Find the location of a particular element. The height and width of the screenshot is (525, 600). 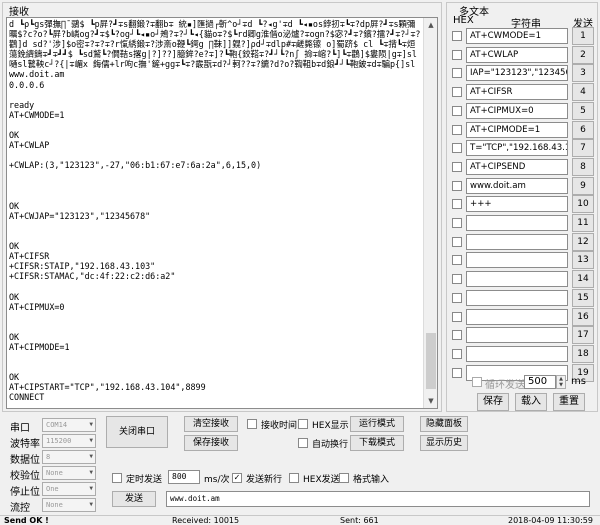

parity-value: None is located at coordinates (54, 473).